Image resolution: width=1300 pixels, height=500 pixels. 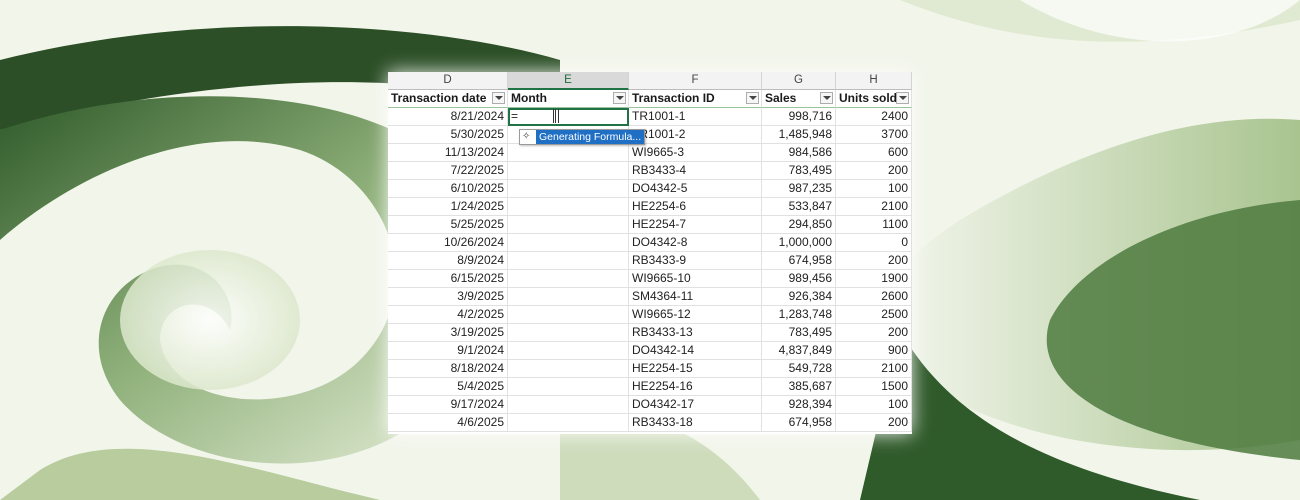 I want to click on cell-transaction-id: TR1001-2, so click(x=695, y=135).